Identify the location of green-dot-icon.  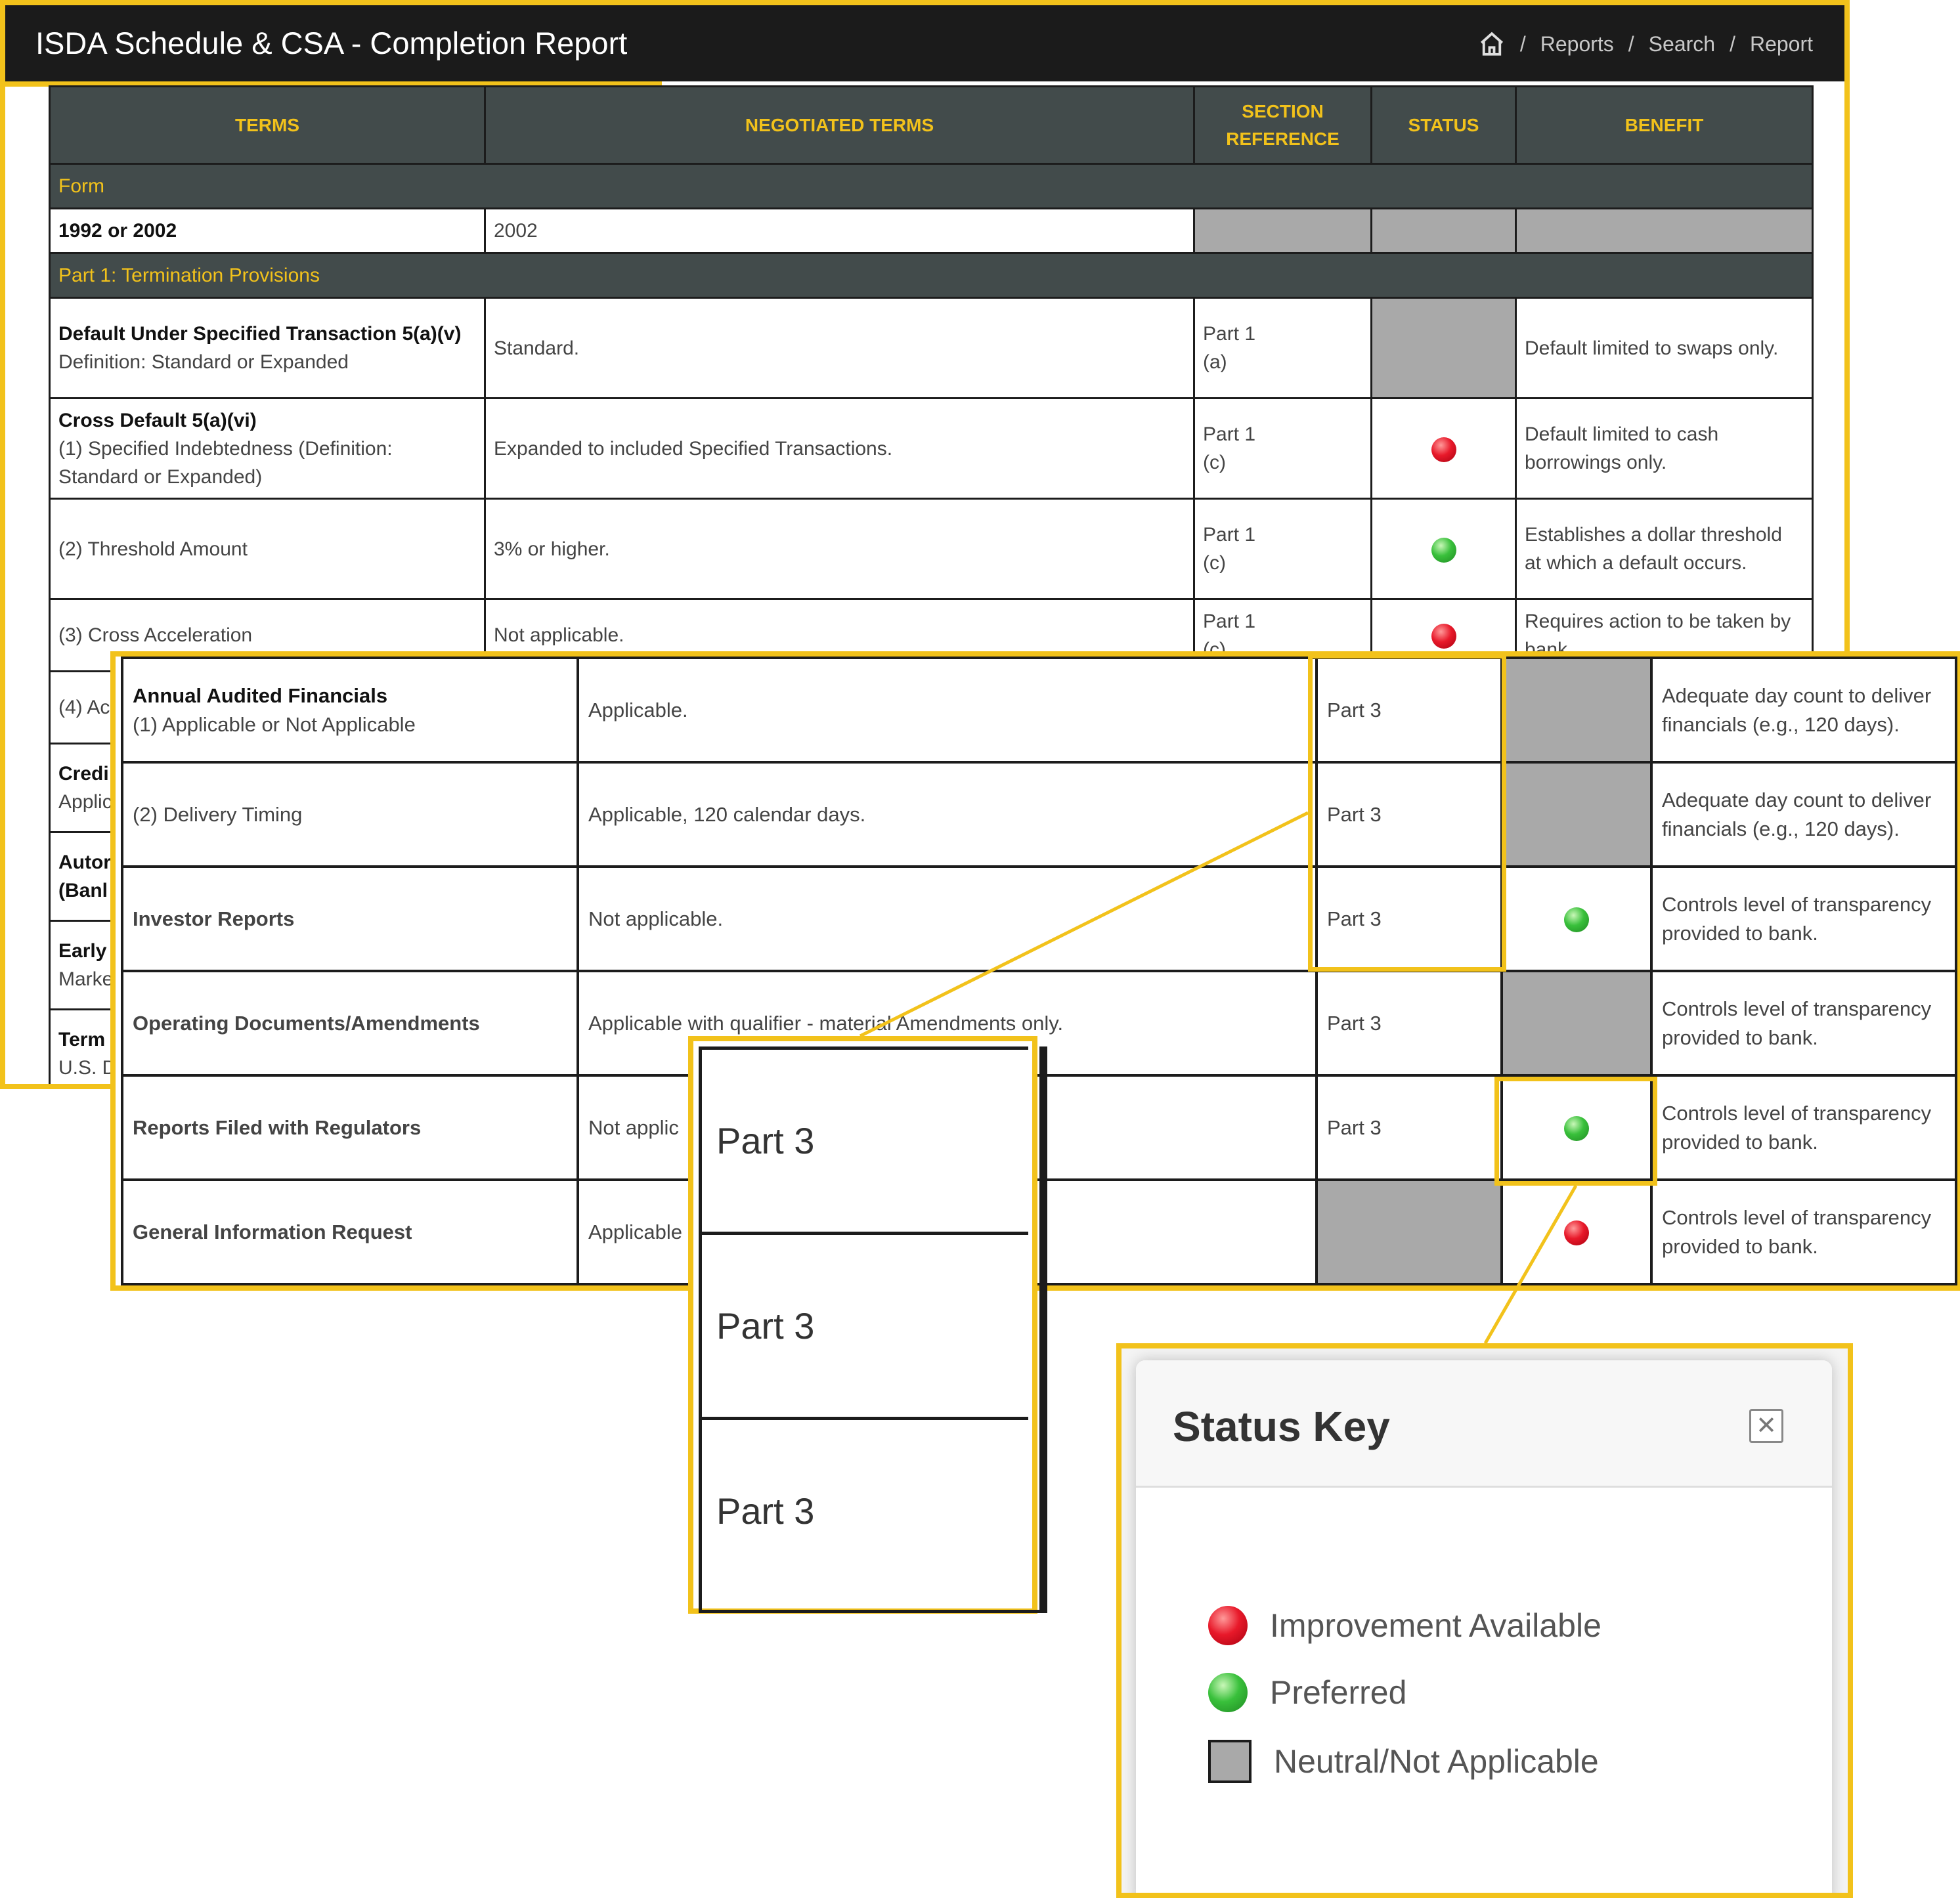
(1228, 1692).